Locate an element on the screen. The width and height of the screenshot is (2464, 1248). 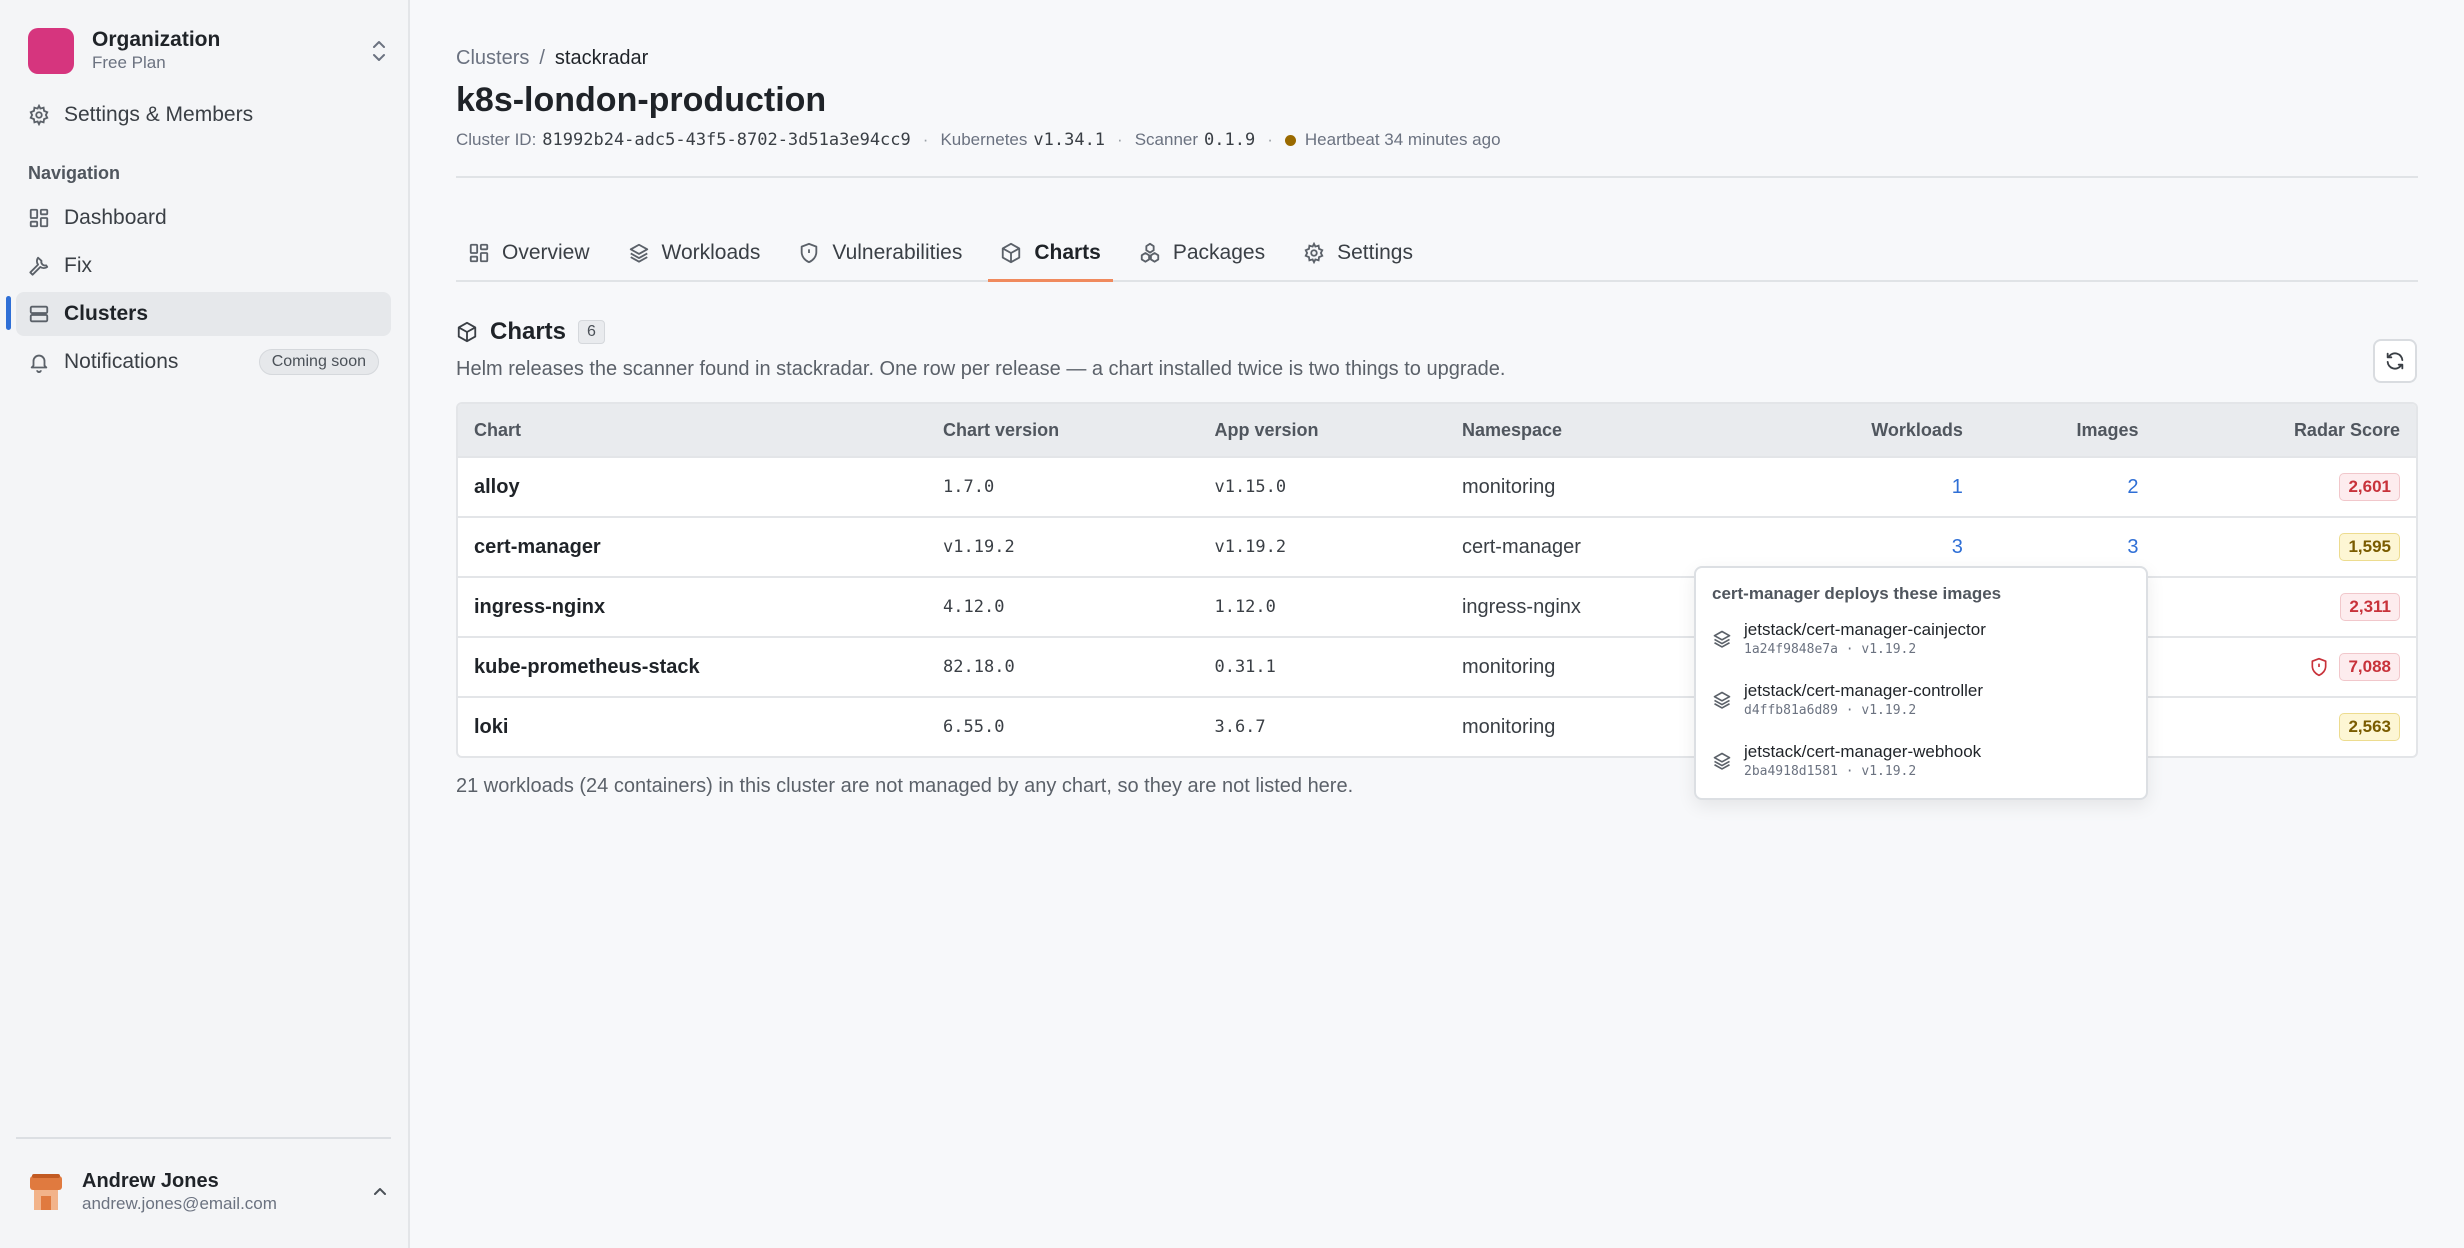
active-nav-indicator is located at coordinates (8, 313).